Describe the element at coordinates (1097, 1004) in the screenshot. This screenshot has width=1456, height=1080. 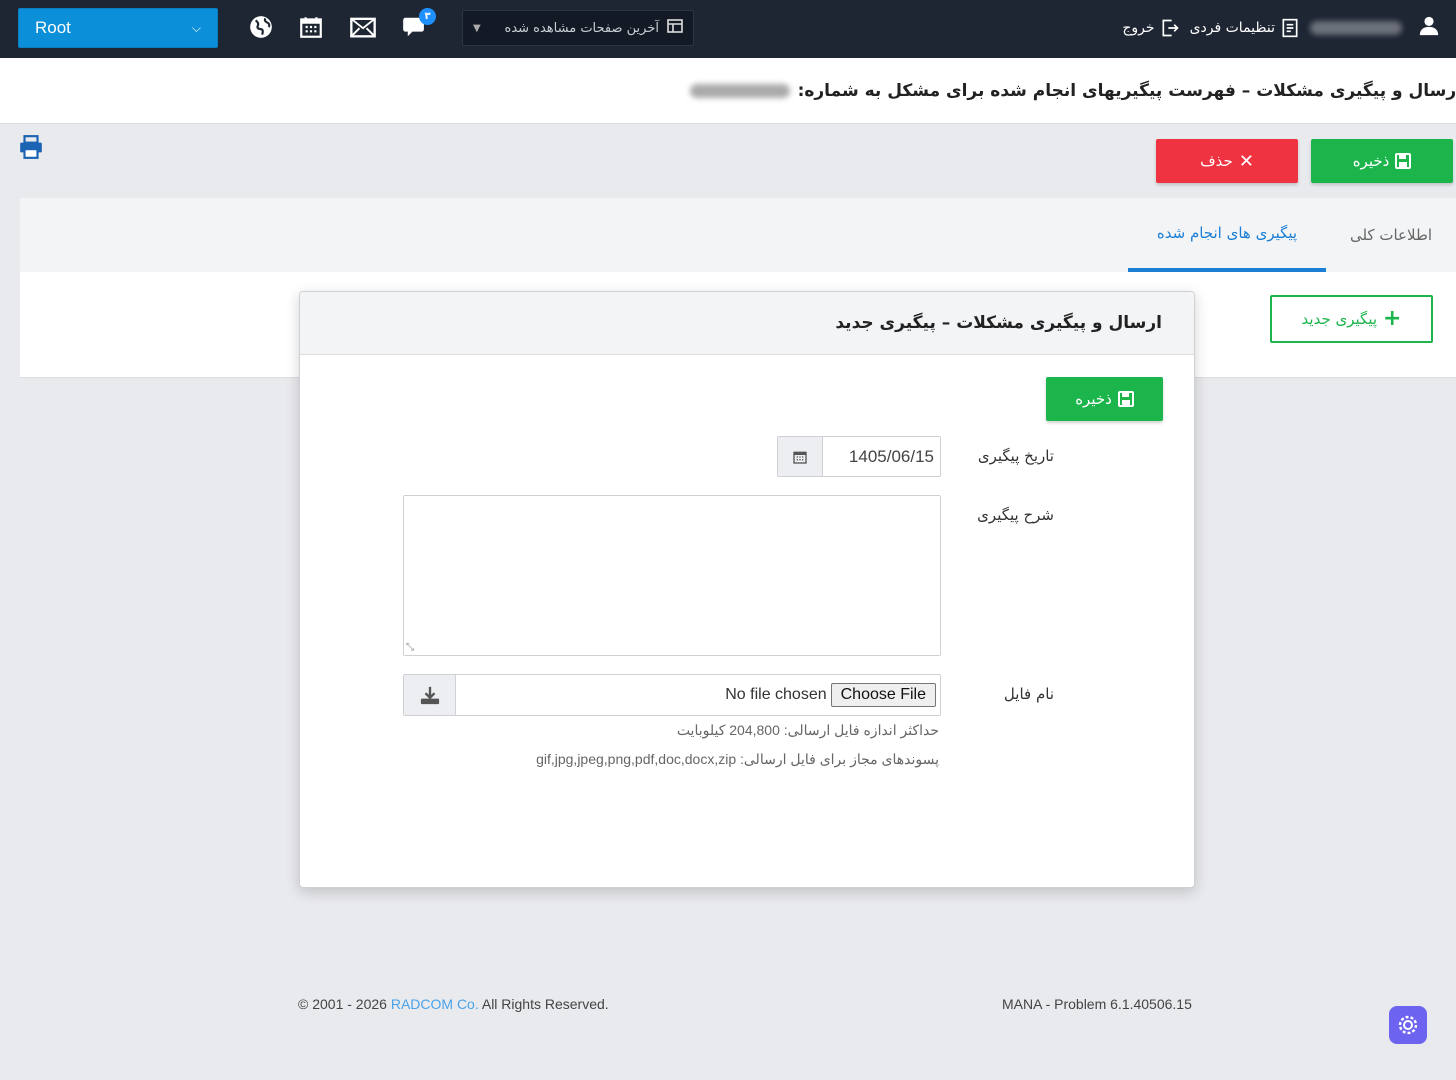
I see `footer-version: MANA - Problem 6.1.40506.15` at that location.